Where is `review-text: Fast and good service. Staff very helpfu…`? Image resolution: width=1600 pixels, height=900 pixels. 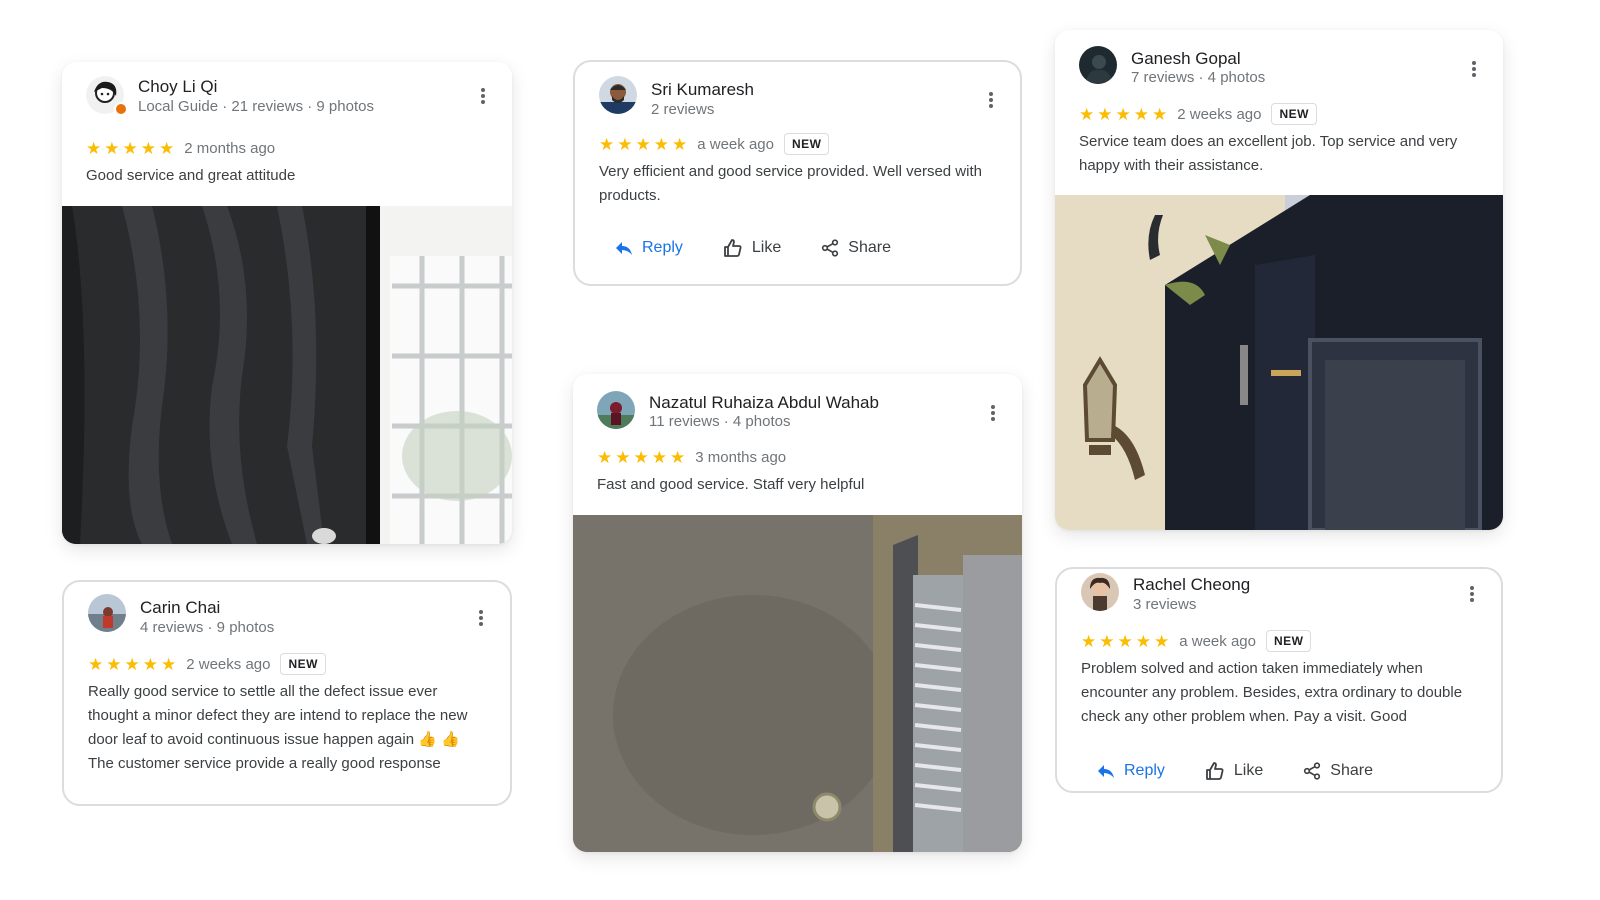
review-text: Fast and good service. Staff very helpfu… is located at coordinates (731, 484).